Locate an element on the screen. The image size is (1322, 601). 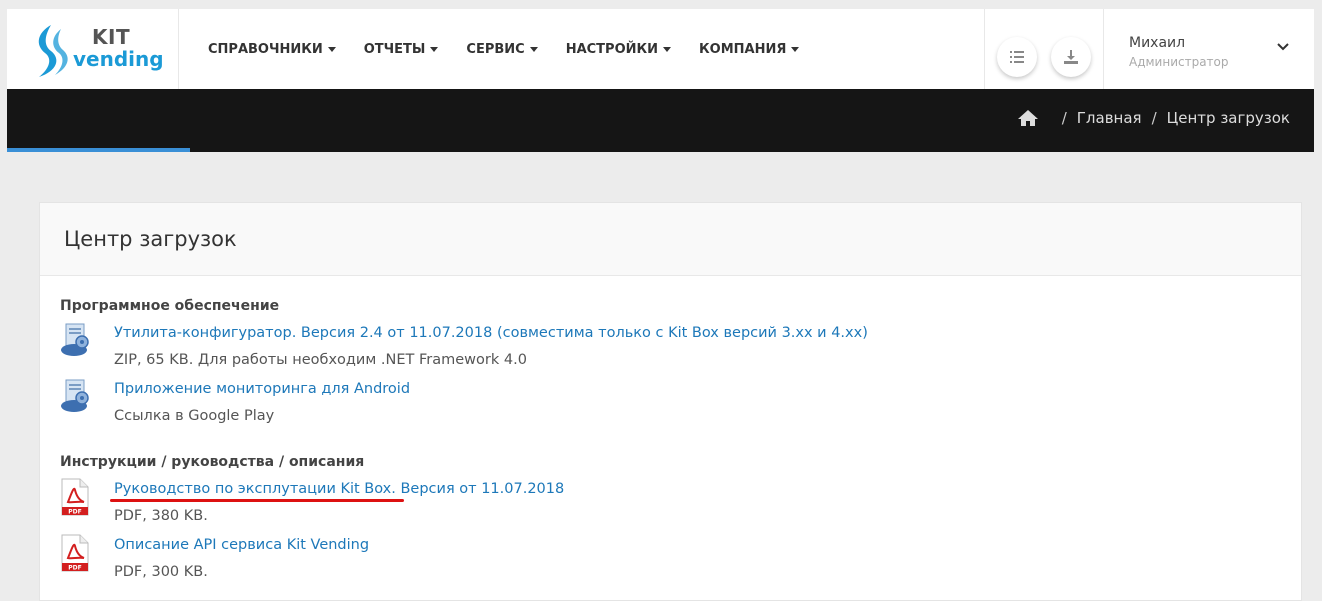
user-menu-chevron is located at coordinates (1283, 47).